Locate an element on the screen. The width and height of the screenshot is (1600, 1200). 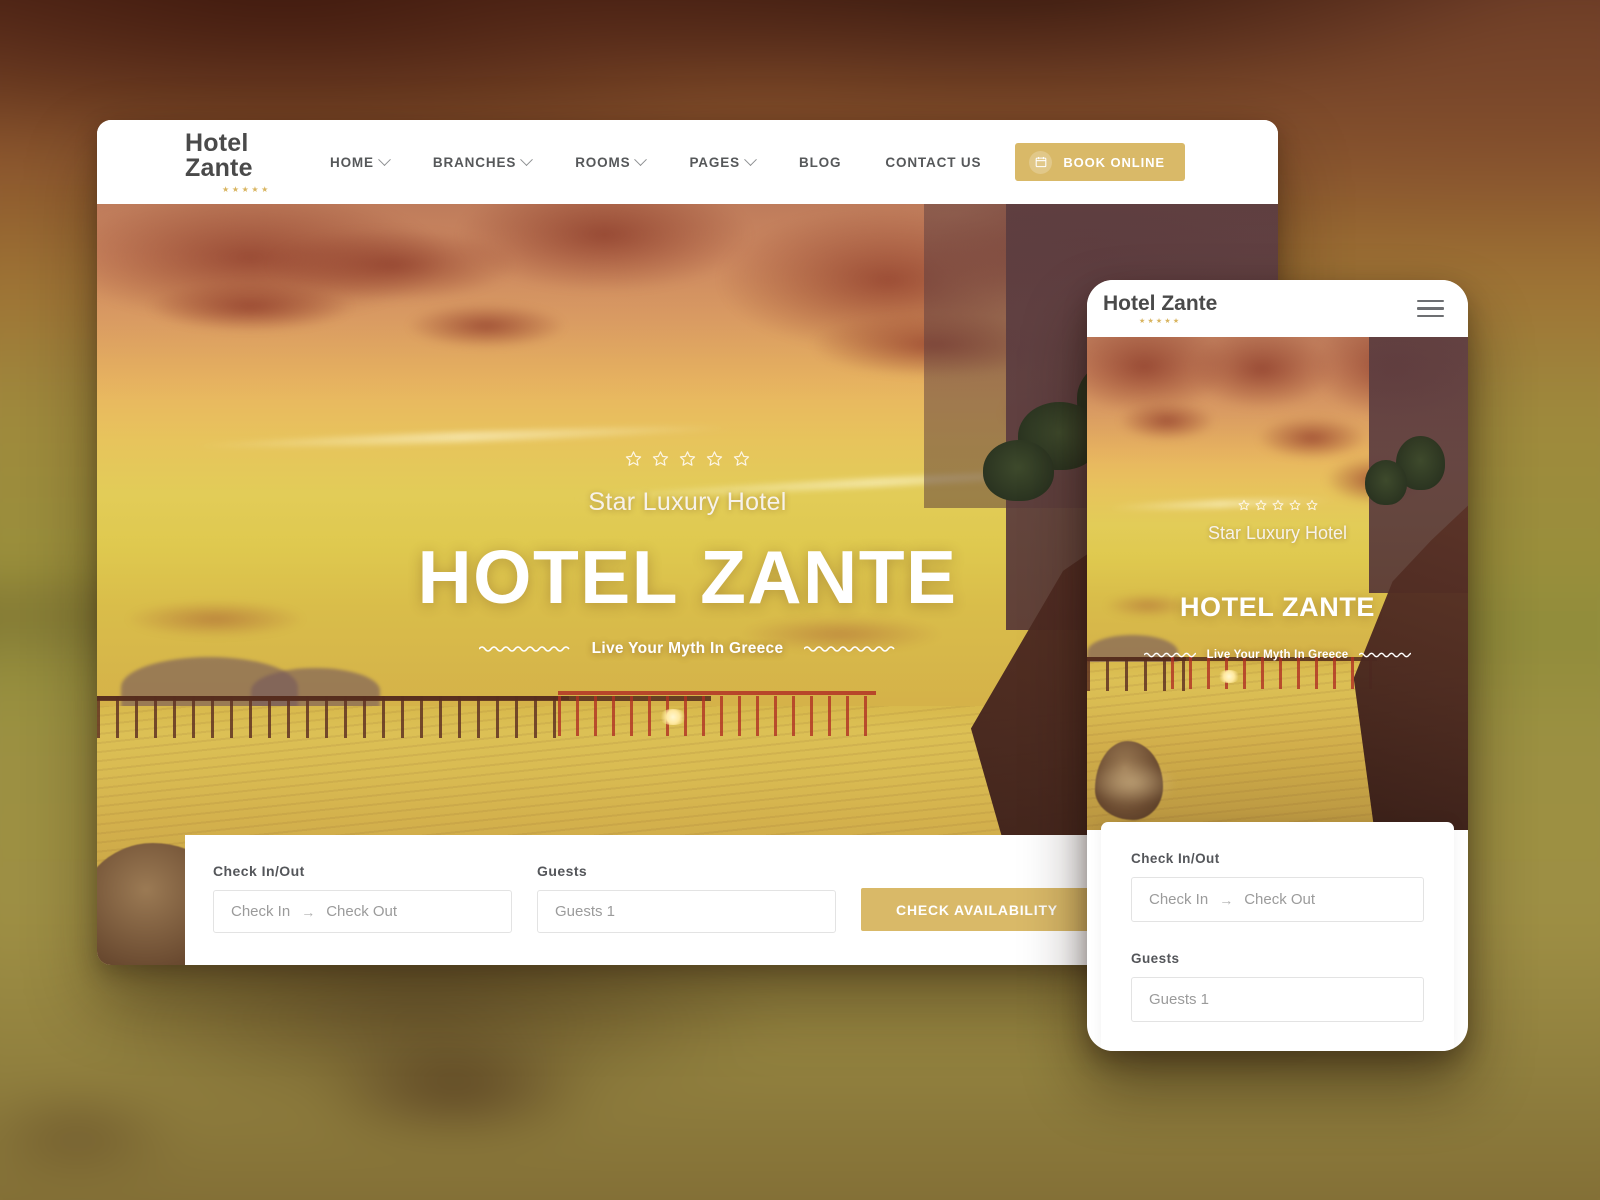
nav-item-blog: BLOG is located at coordinates (820, 162).